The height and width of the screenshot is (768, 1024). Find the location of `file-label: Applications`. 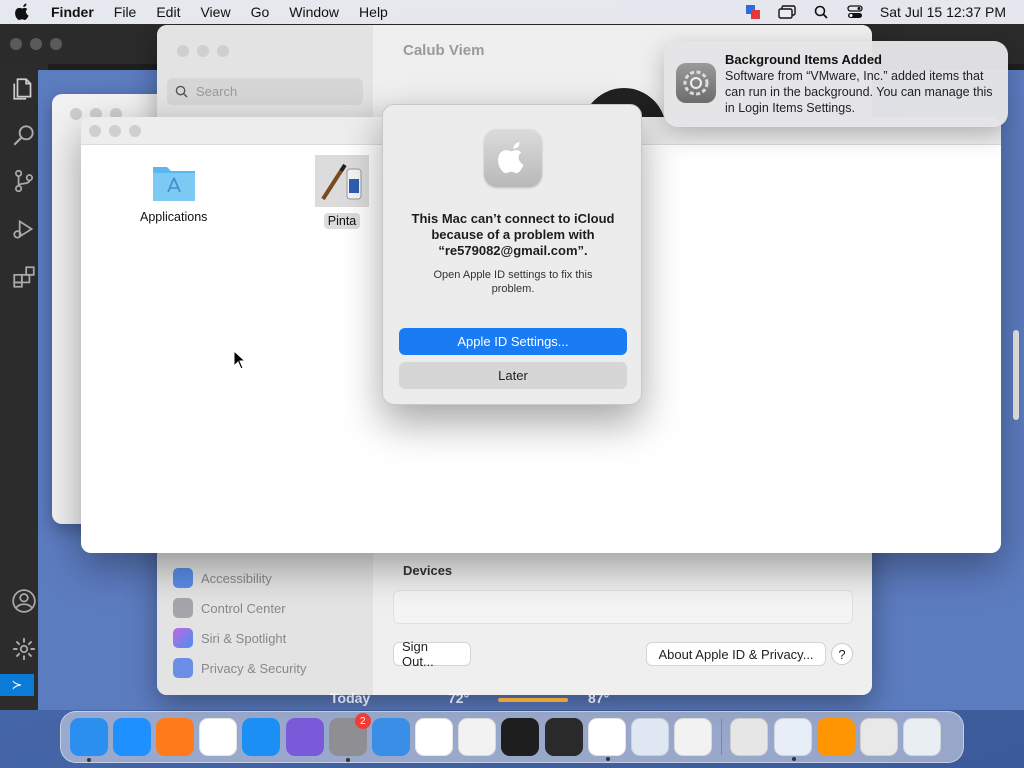

file-label: Applications is located at coordinates (174, 217).